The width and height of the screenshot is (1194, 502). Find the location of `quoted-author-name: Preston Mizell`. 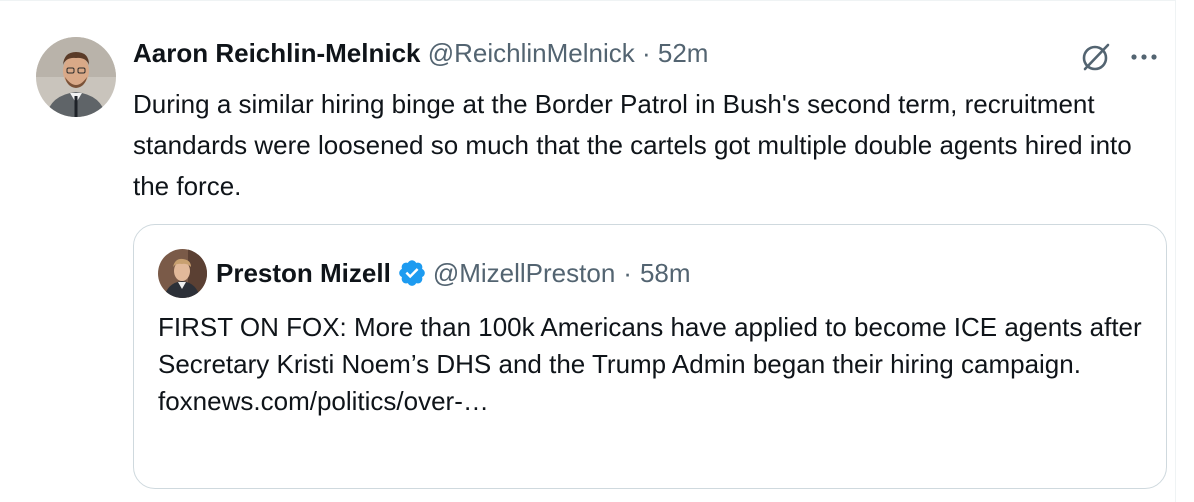

quoted-author-name: Preston Mizell is located at coordinates (303, 273).